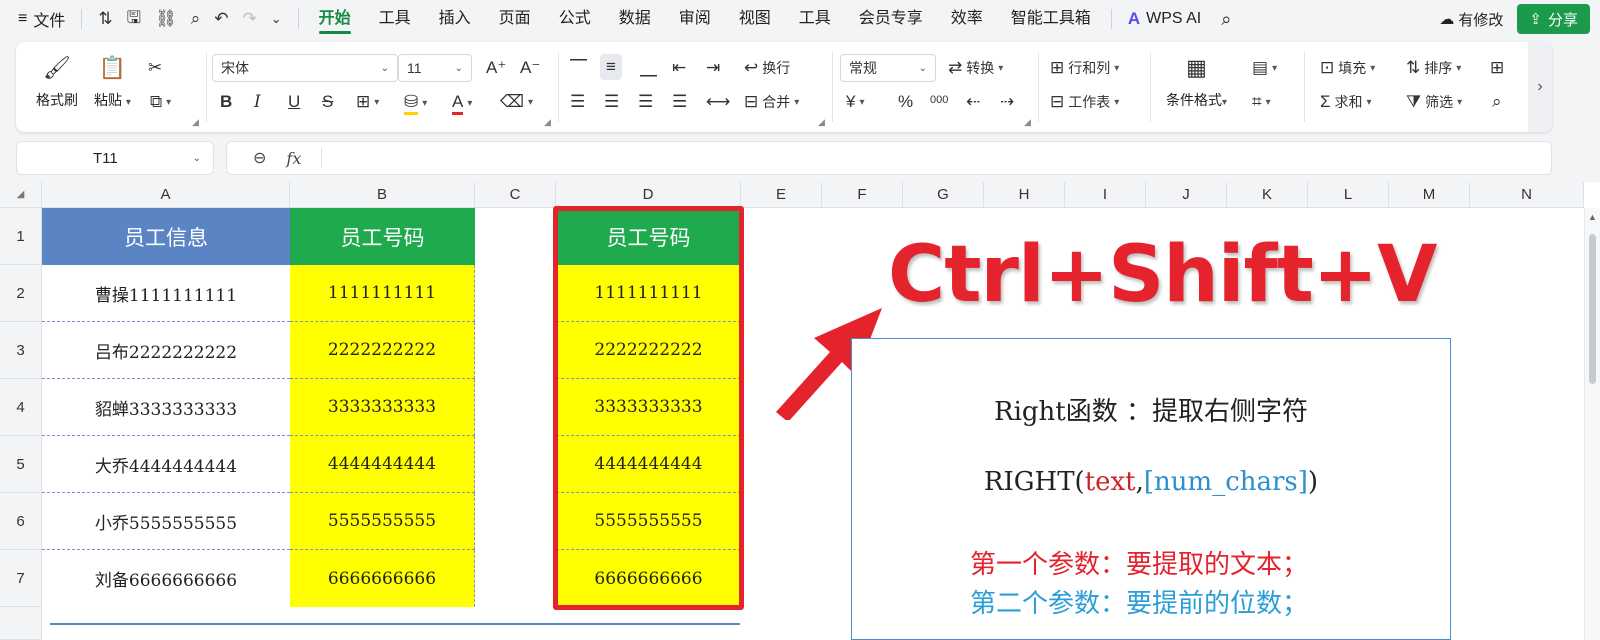 This screenshot has width=1600, height=640. Describe the element at coordinates (1186, 195) in the screenshot. I see `column-header: J` at that location.